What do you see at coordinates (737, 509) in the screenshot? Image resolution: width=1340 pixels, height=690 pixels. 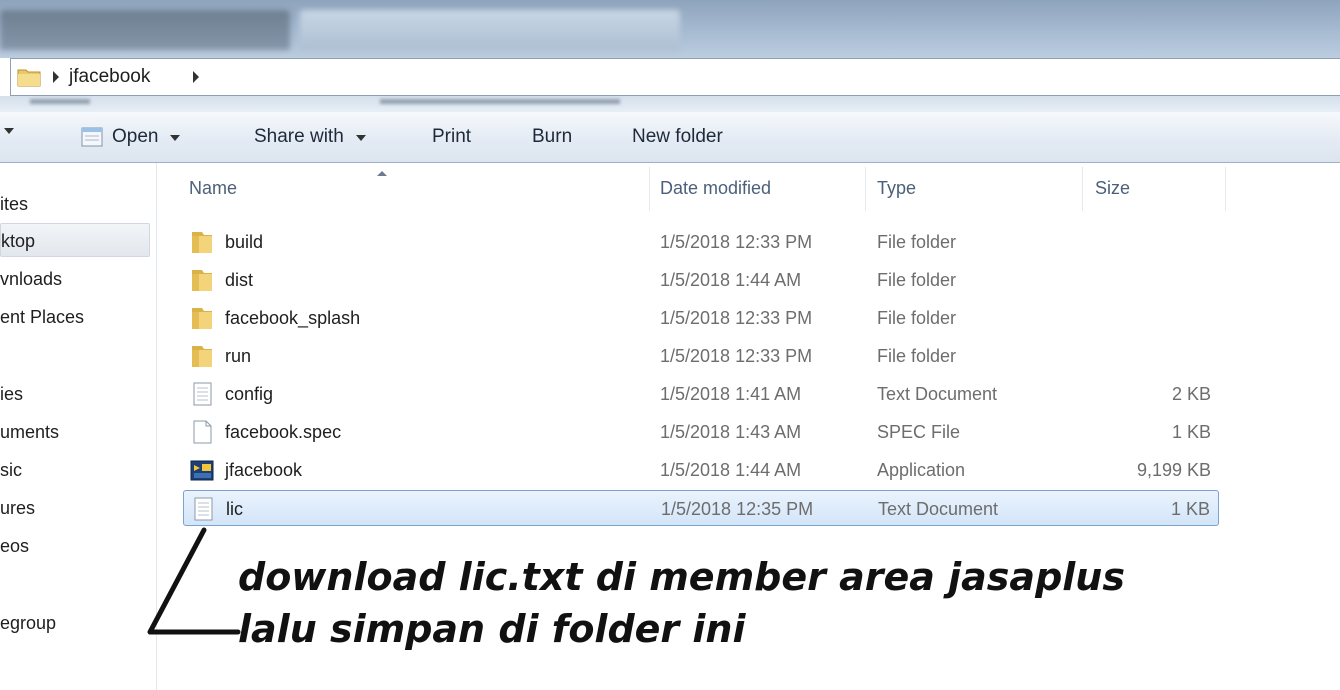 I see `file-date: 1/5/2018 12:35 PM` at bounding box center [737, 509].